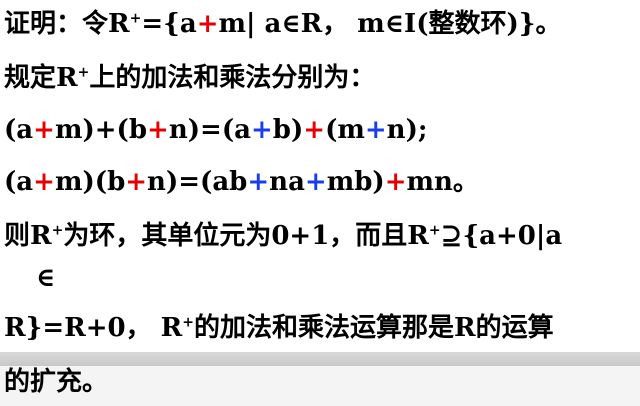  I want to click on text-segment: b), so click(288, 130).